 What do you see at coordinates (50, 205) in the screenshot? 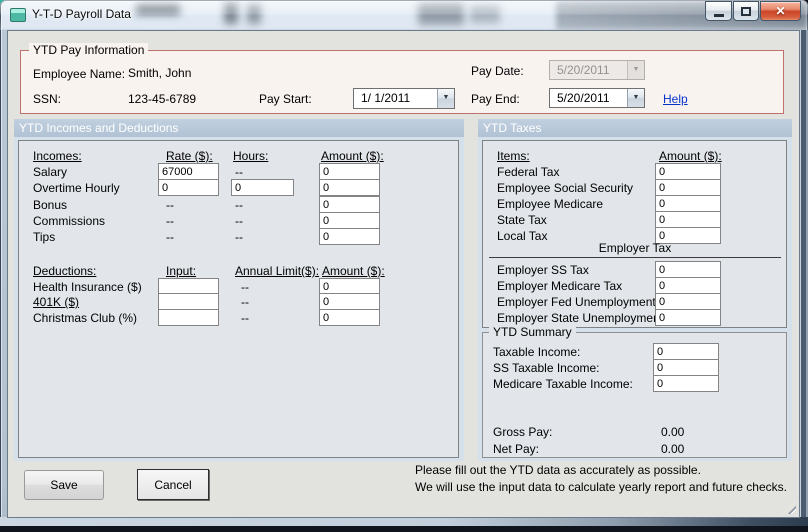
I see `income-row-label: Bonus` at bounding box center [50, 205].